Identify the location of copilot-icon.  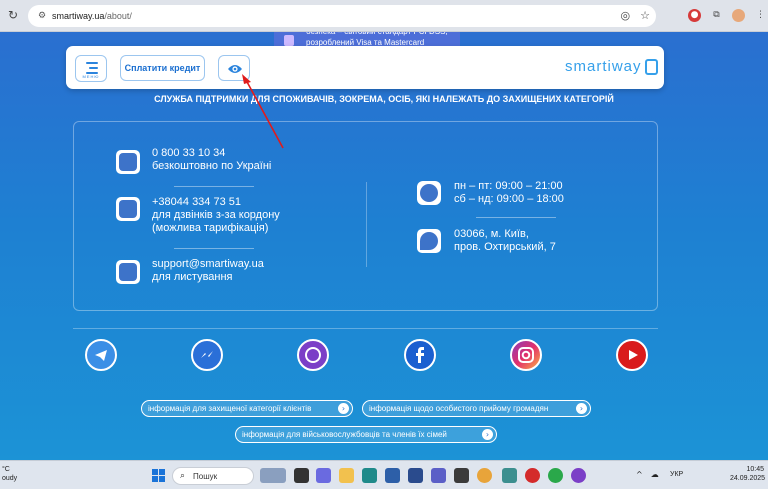
(323, 475).